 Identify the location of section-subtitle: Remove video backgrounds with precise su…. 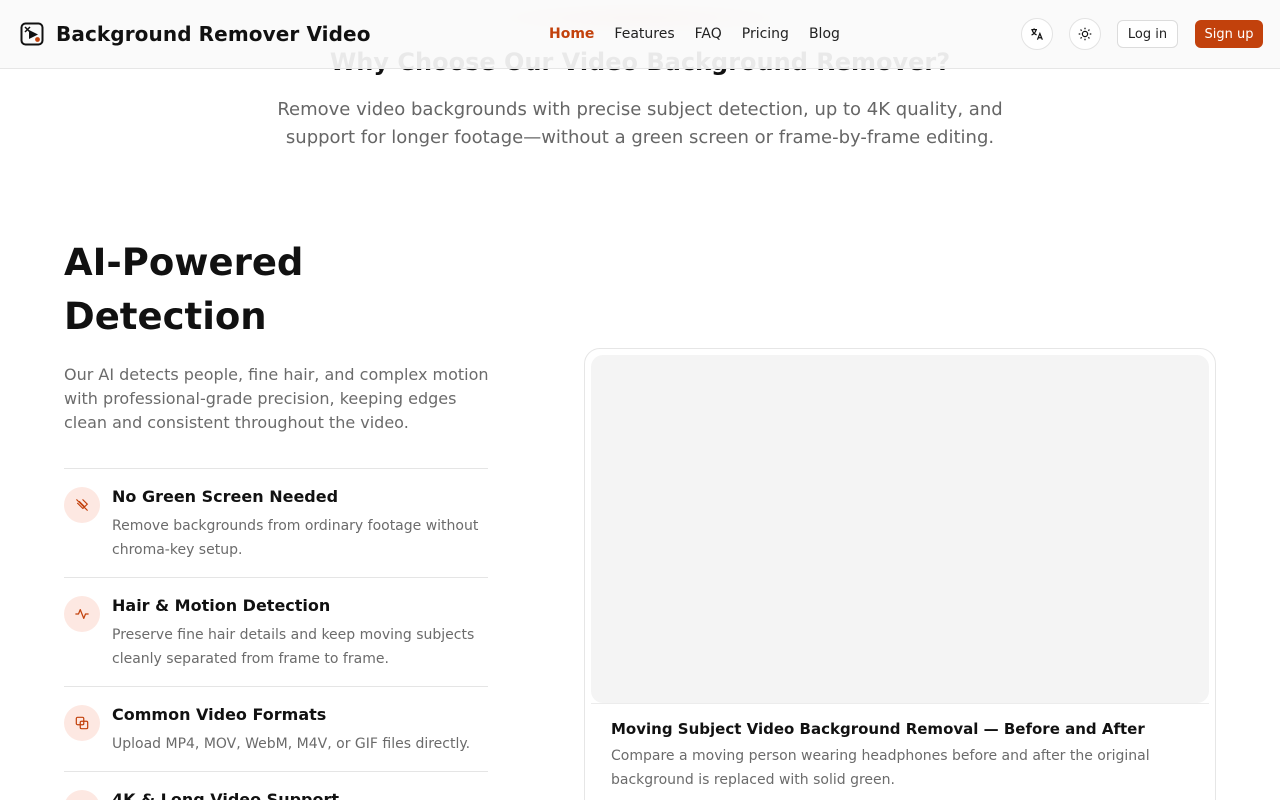
(640, 123).